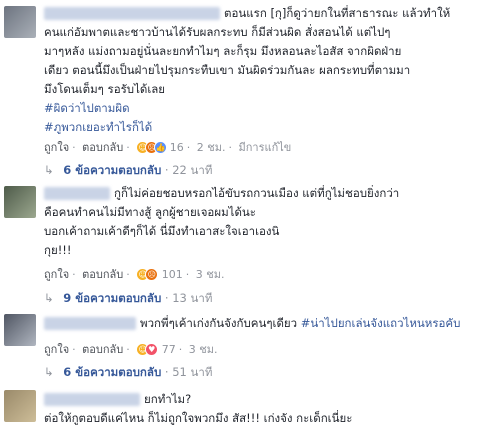 This screenshot has width=480, height=433. Describe the element at coordinates (168, 399) in the screenshot. I see `comment-line: ยกทำไม?` at that location.